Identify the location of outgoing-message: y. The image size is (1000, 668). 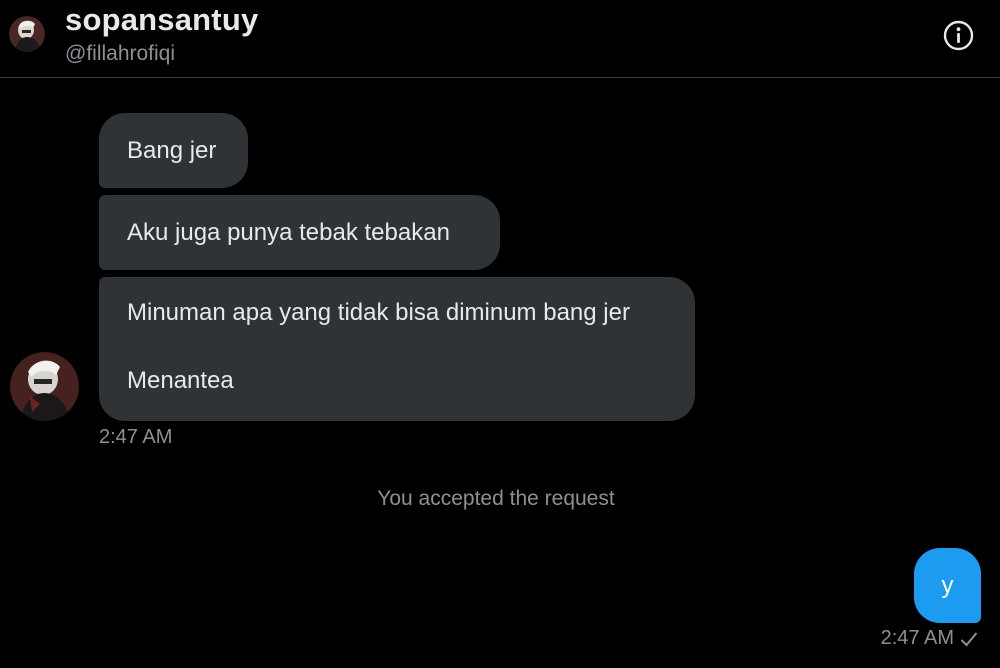
(947, 585).